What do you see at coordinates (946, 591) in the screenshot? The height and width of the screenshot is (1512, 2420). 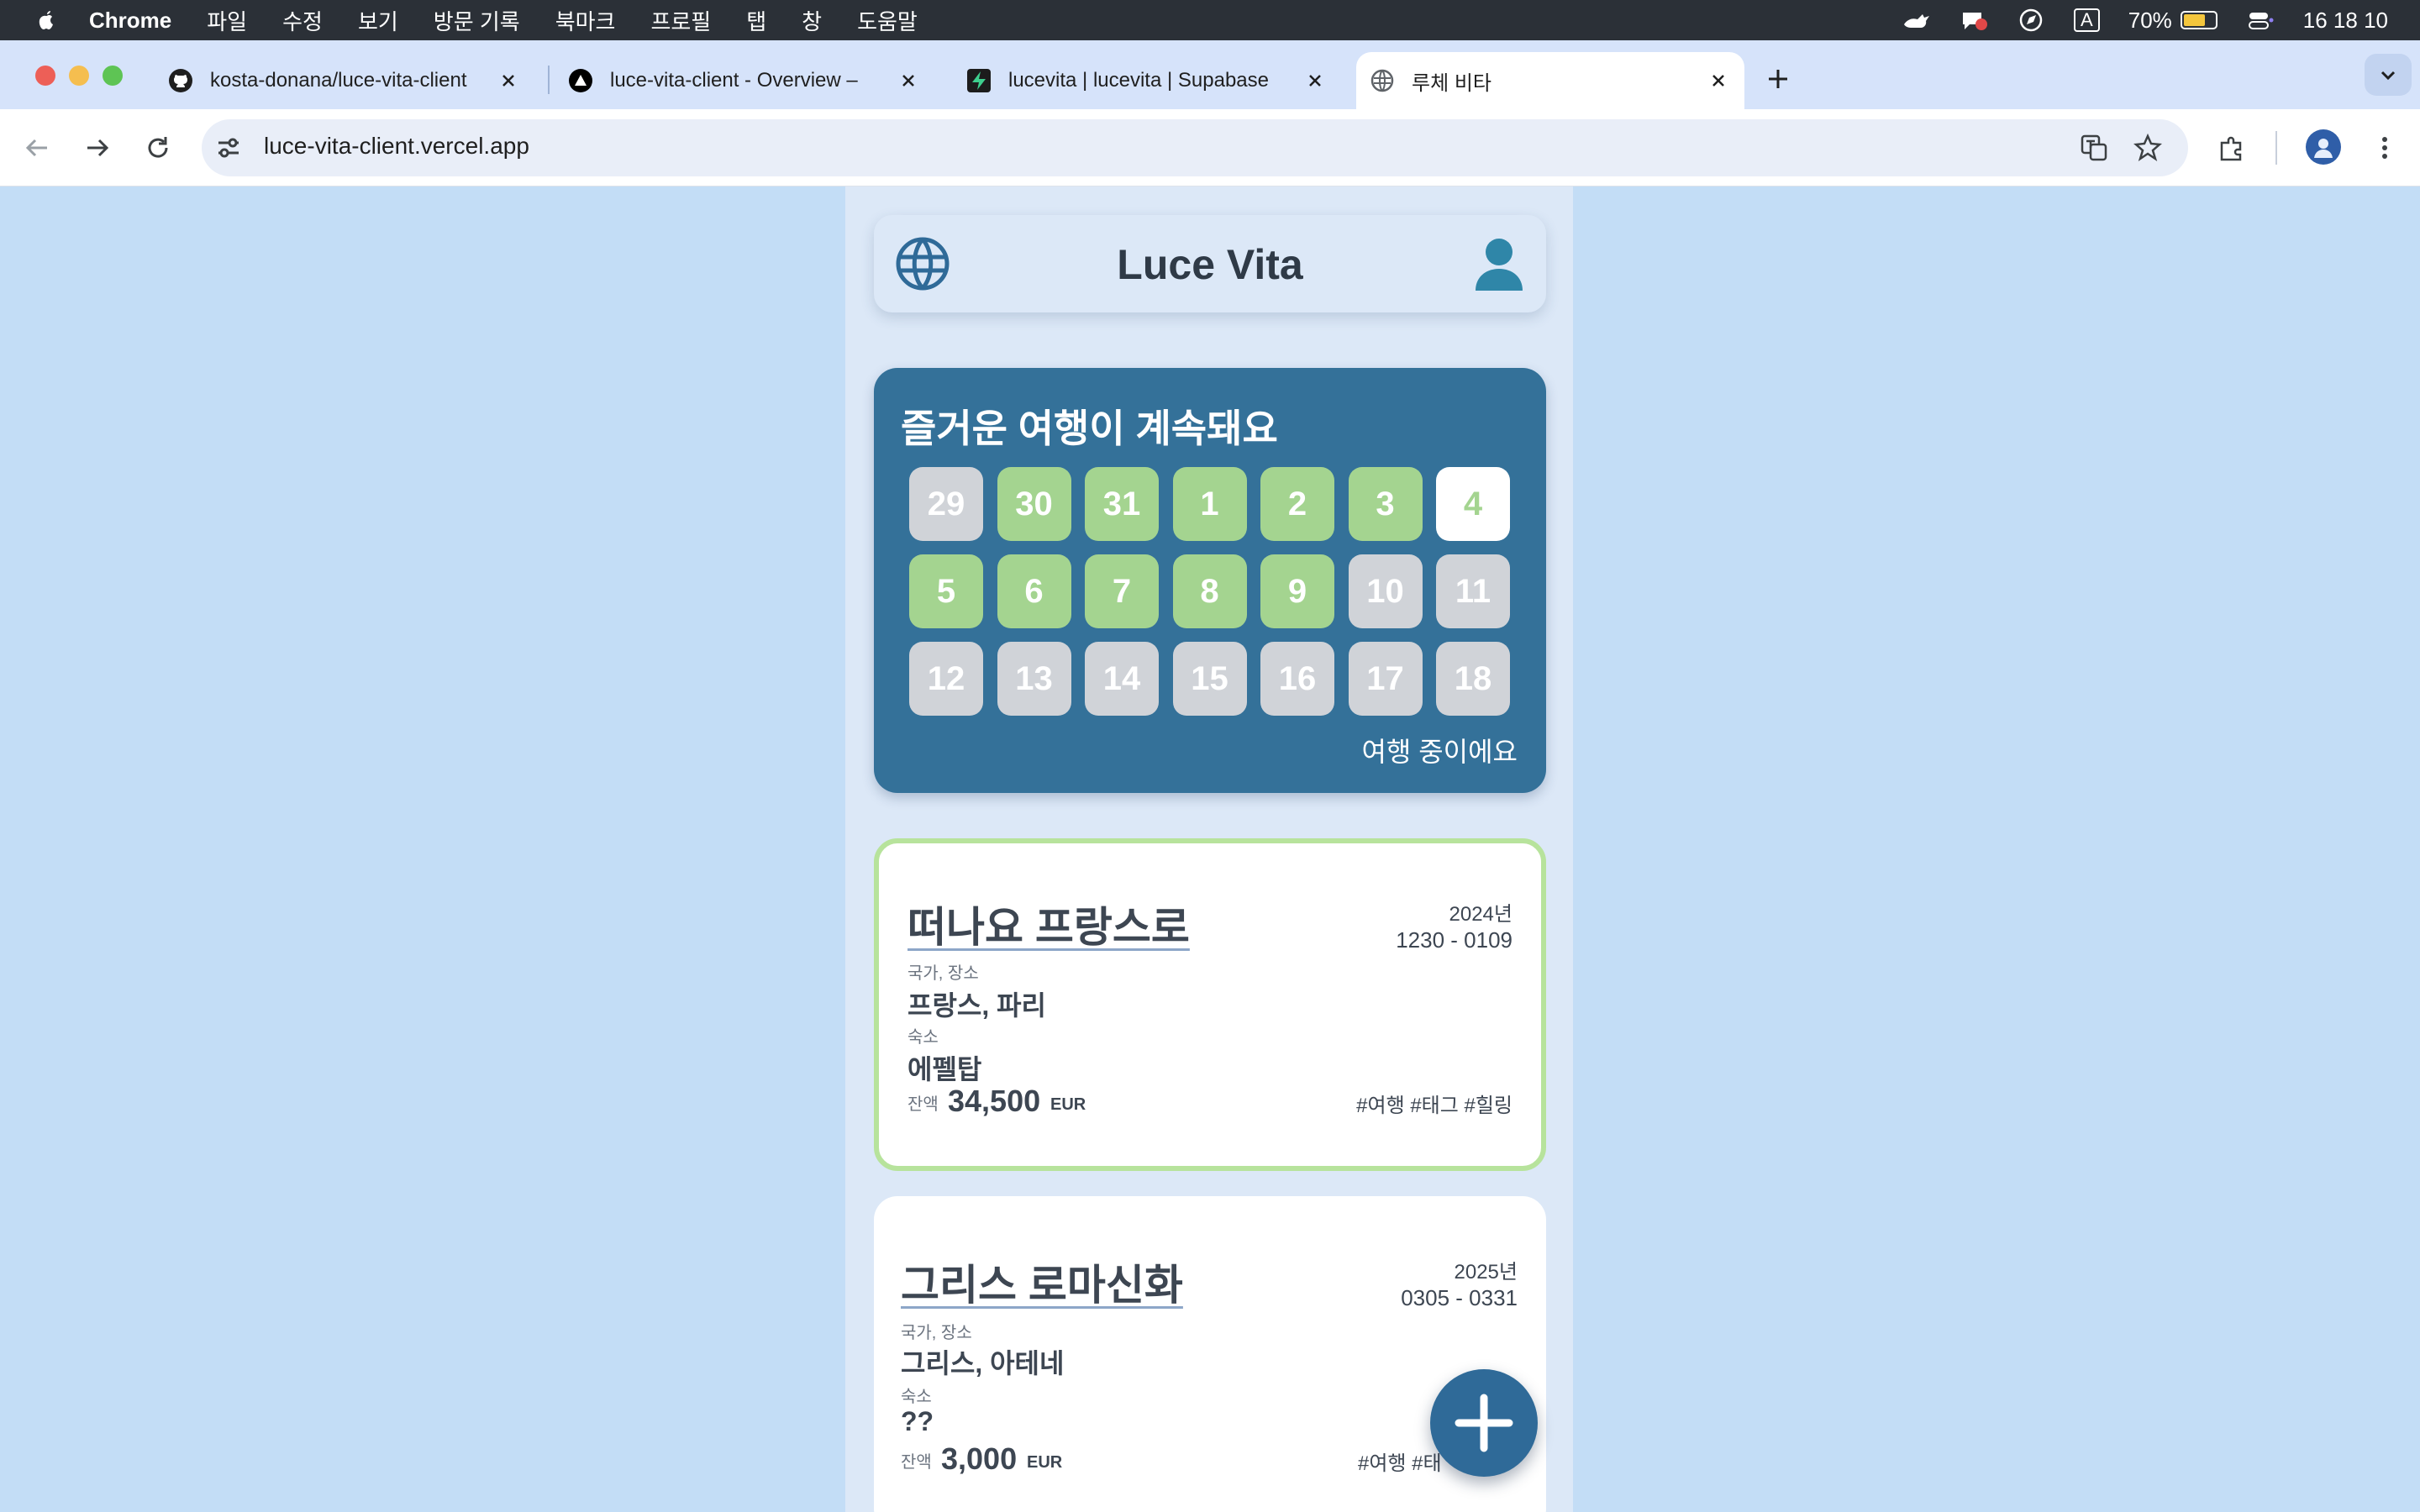 I see `day-cell: 5` at bounding box center [946, 591].